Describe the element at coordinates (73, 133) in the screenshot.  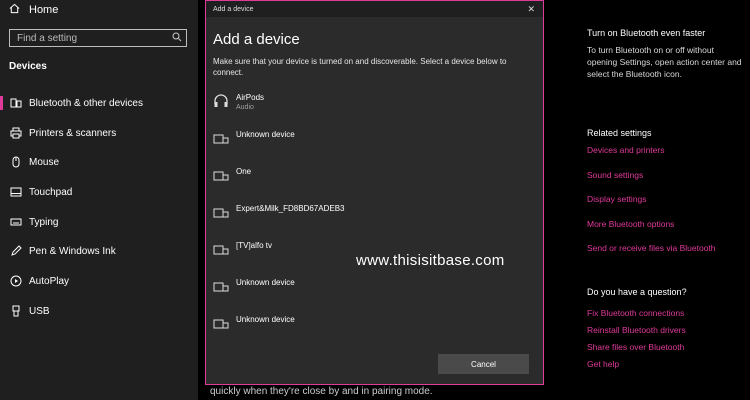
I see `sidebar-item-label: Printers & scanners` at that location.